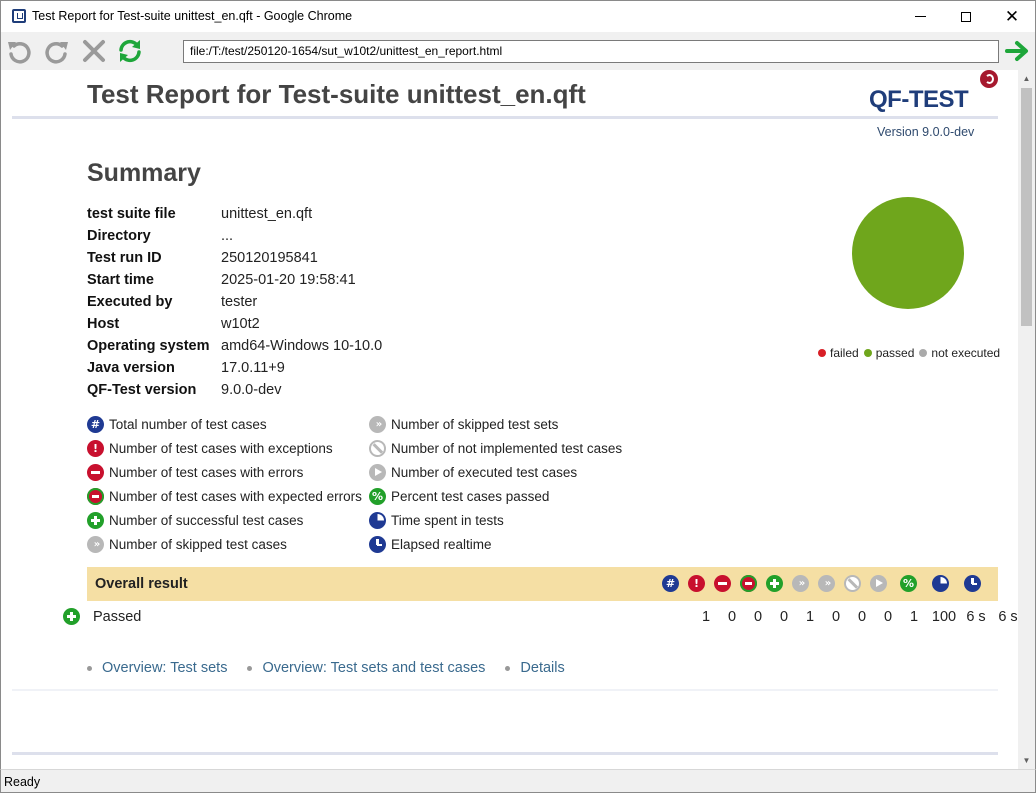  Describe the element at coordinates (914, 617) in the screenshot. I see `result-value: 1` at that location.